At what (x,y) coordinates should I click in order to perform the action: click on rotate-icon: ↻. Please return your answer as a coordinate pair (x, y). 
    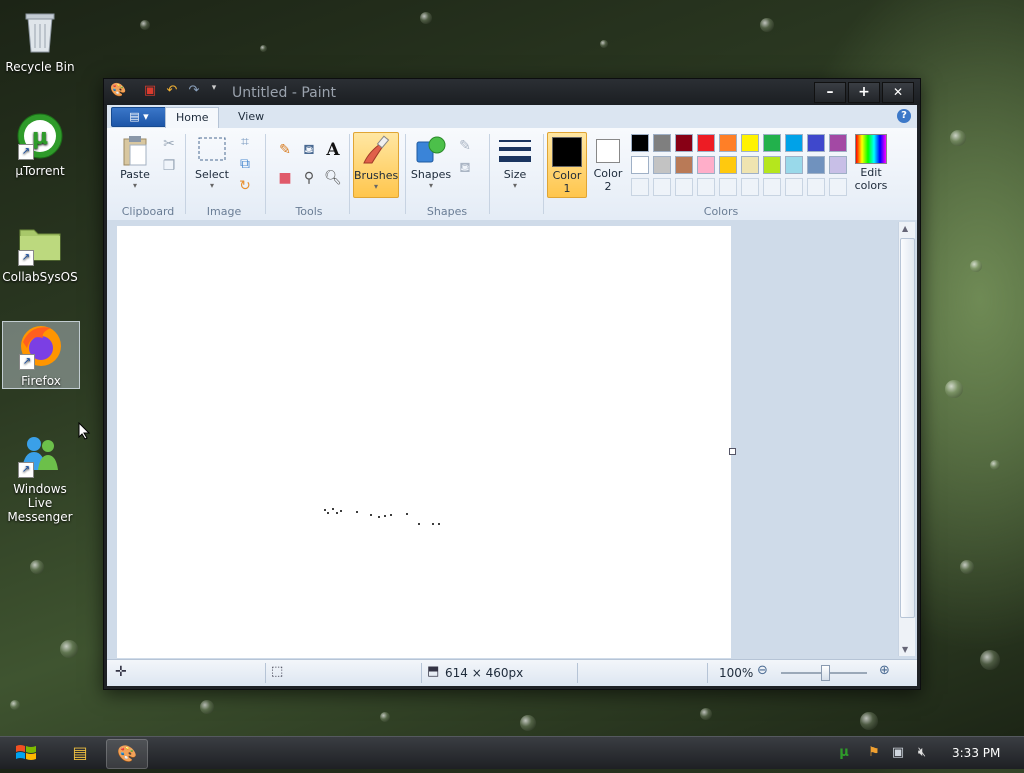
    Looking at the image, I should click on (245, 186).